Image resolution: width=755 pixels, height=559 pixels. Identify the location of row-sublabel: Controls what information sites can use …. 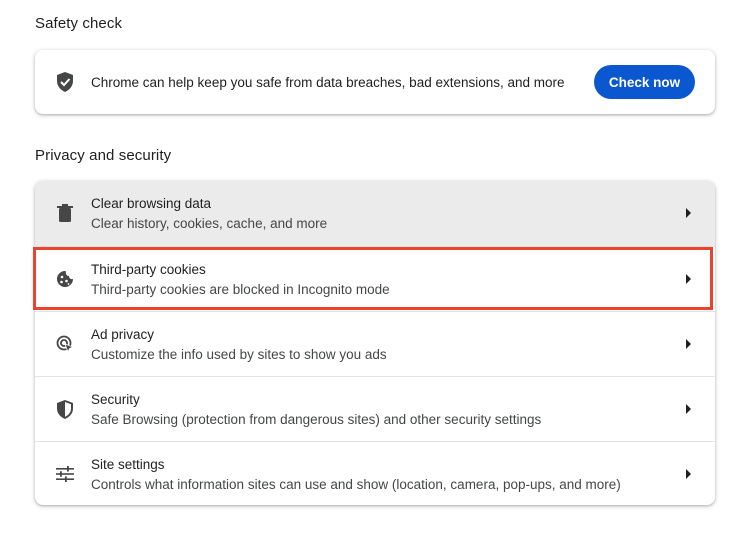
(356, 484).